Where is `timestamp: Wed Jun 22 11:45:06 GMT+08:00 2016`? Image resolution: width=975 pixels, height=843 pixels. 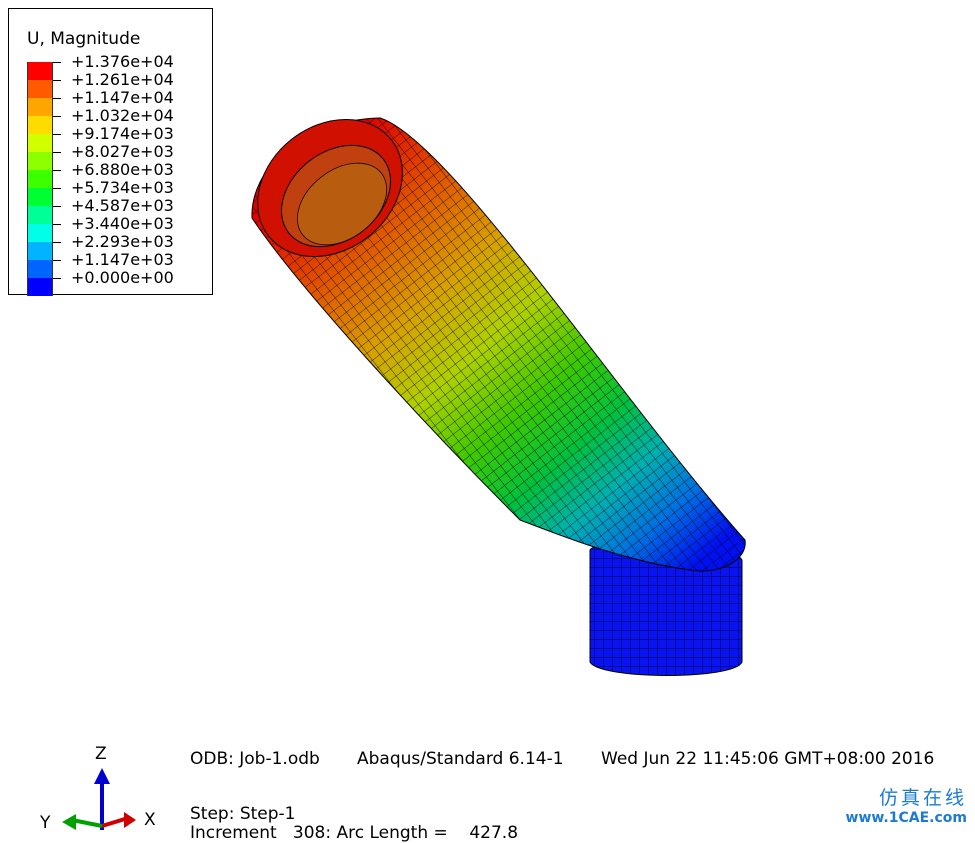 timestamp: Wed Jun 22 11:45:06 GMT+08:00 2016 is located at coordinates (768, 759).